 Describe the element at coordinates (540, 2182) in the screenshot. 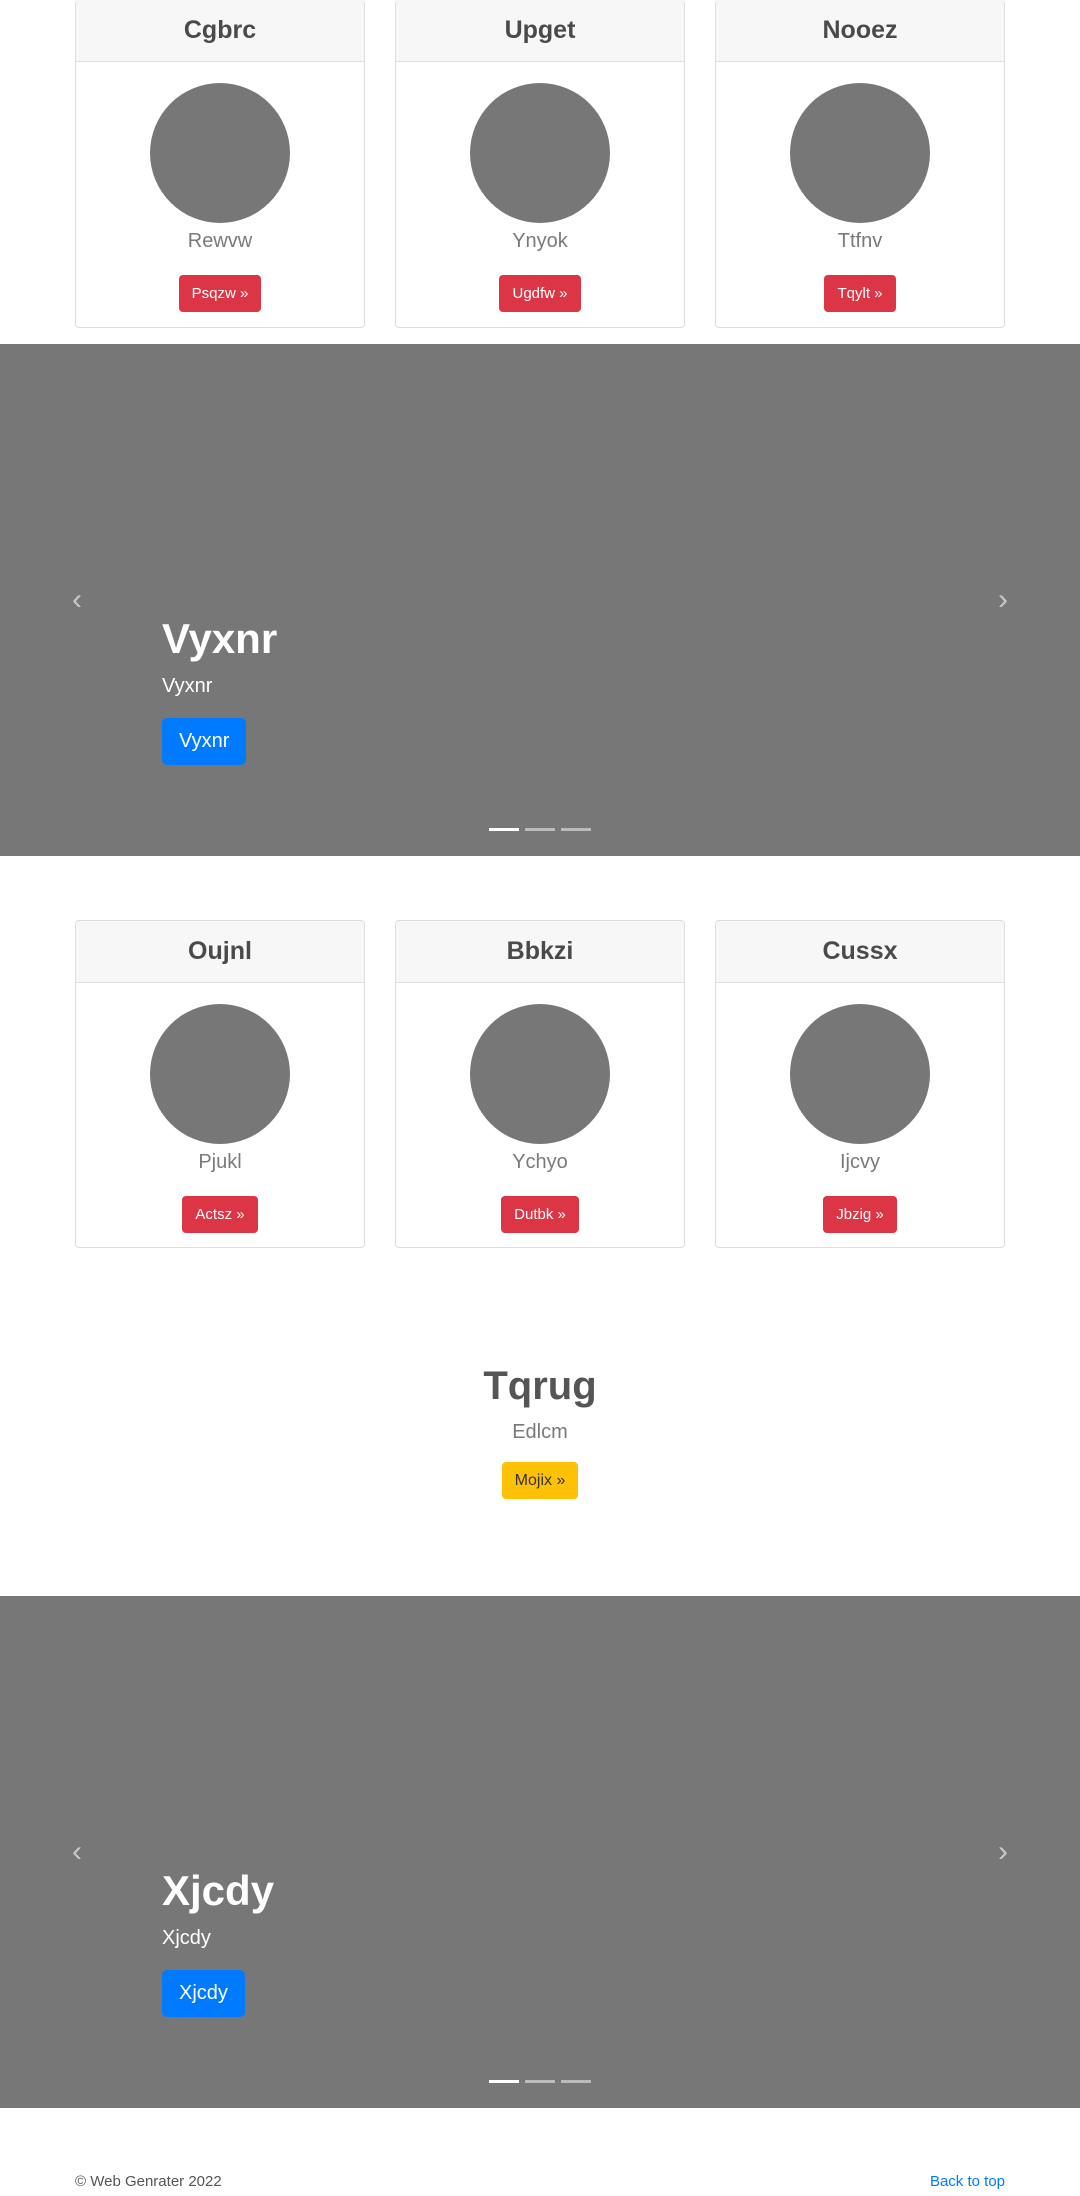

I see `footer: © Web Genrater 2022 Back to top` at that location.